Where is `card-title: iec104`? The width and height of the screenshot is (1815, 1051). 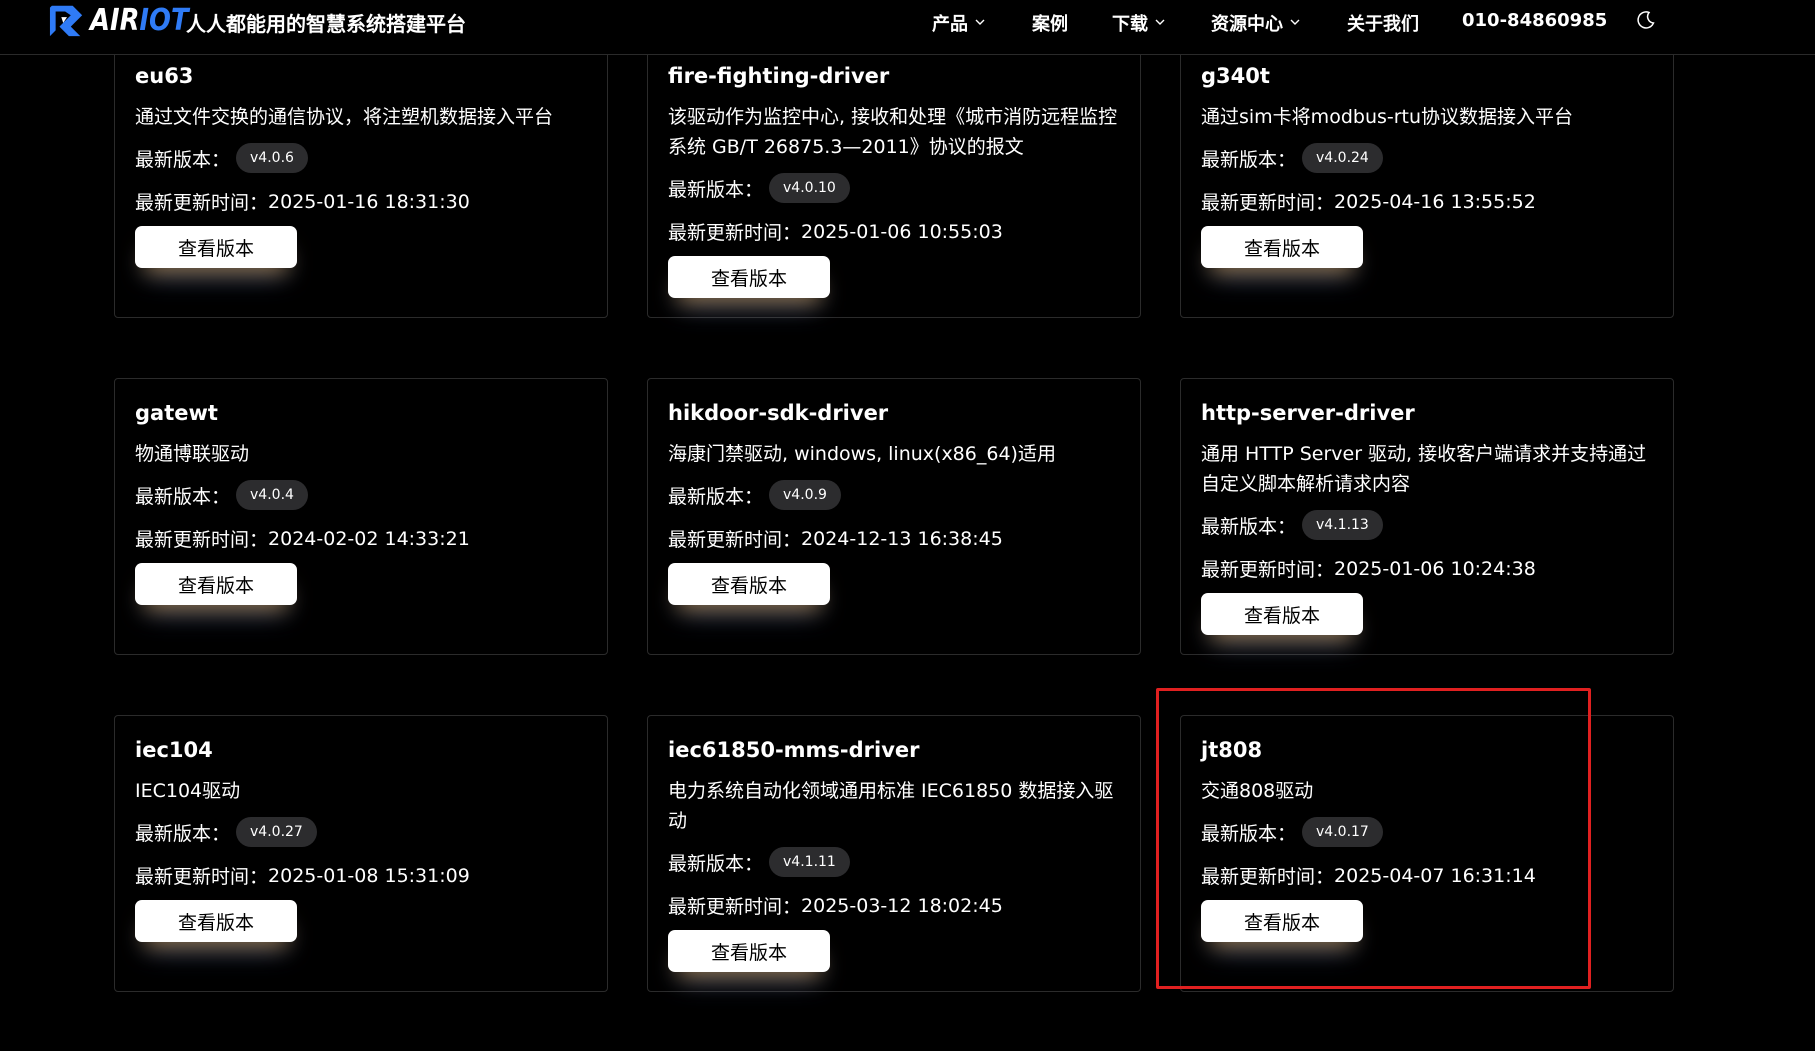
card-title: iec104 is located at coordinates (174, 750).